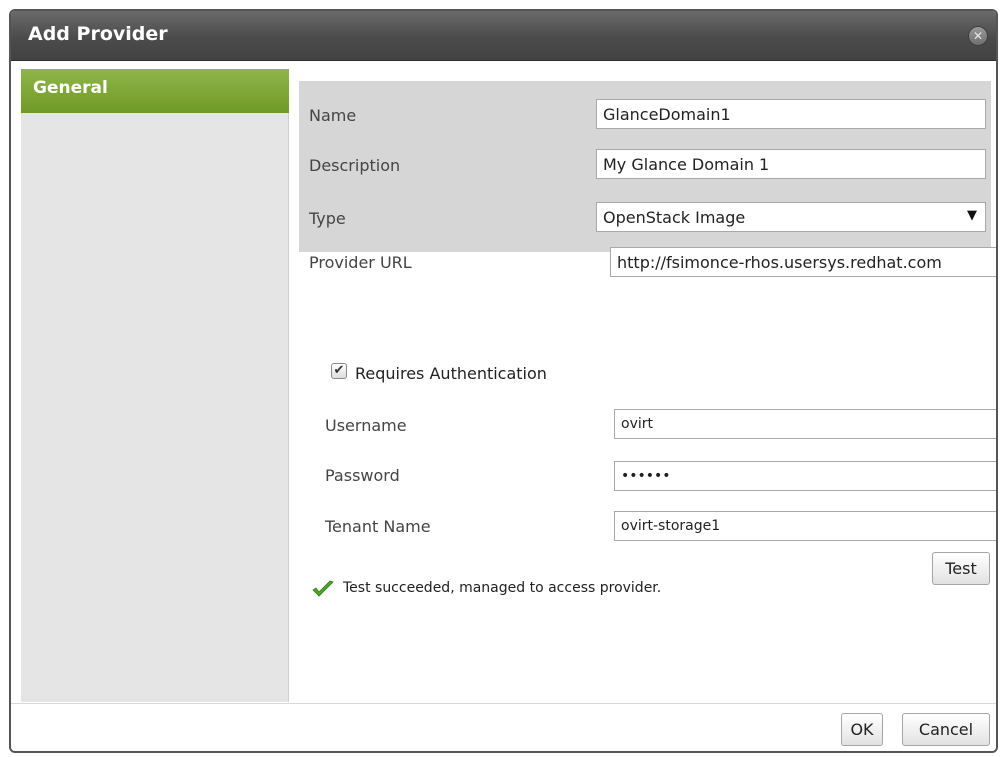  I want to click on username-field, so click(805, 424).